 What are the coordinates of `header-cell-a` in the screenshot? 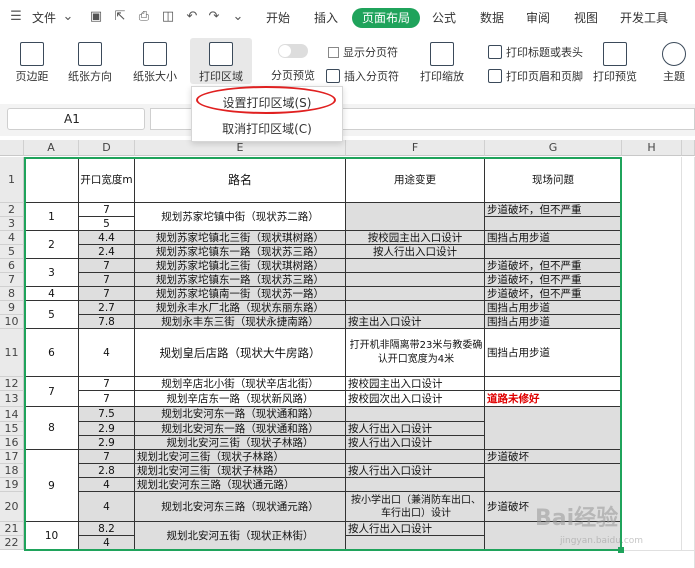 It's located at (51, 180).